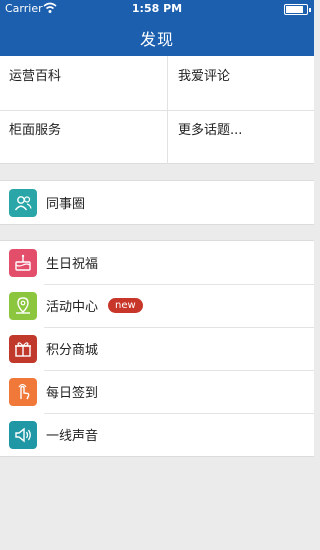 This screenshot has height=550, width=320. Describe the element at coordinates (125, 305) in the screenshot. I see `new-badge: new` at that location.